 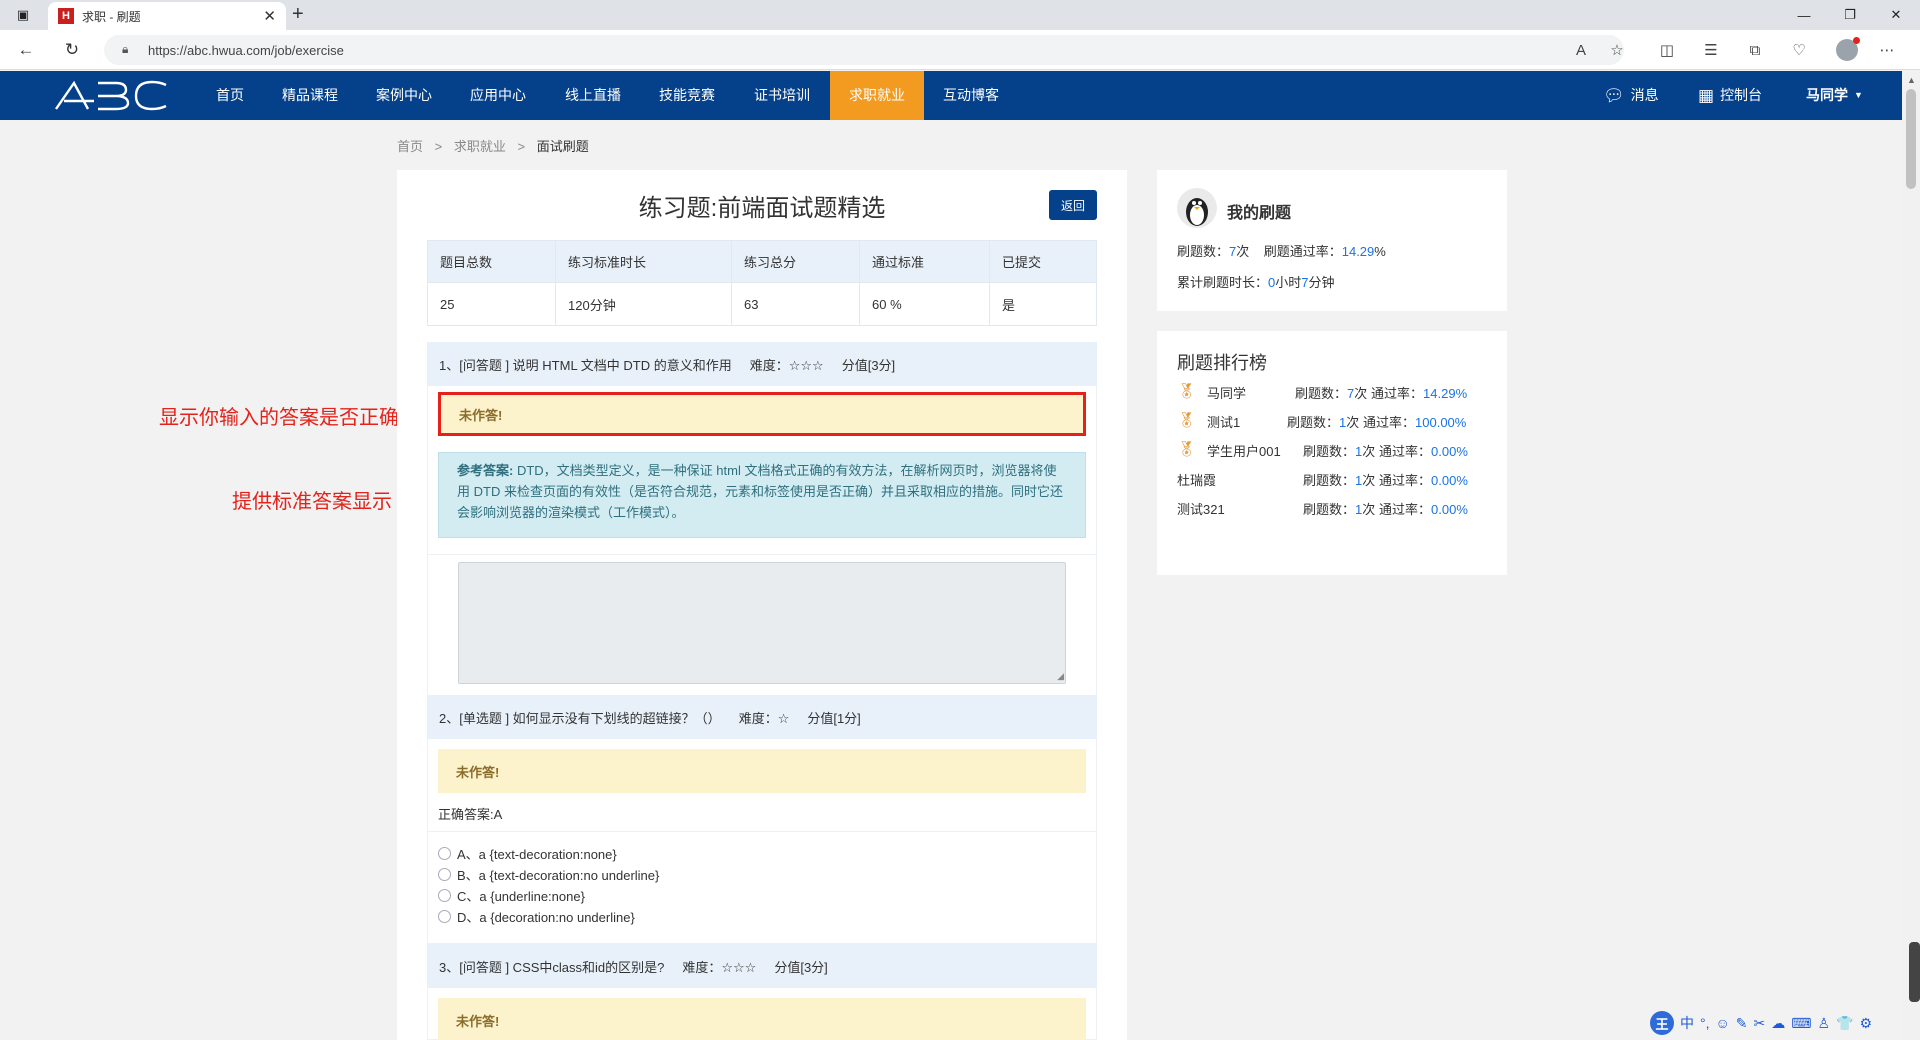 What do you see at coordinates (1823, 1023) in the screenshot?
I see `user-icon: ♙` at bounding box center [1823, 1023].